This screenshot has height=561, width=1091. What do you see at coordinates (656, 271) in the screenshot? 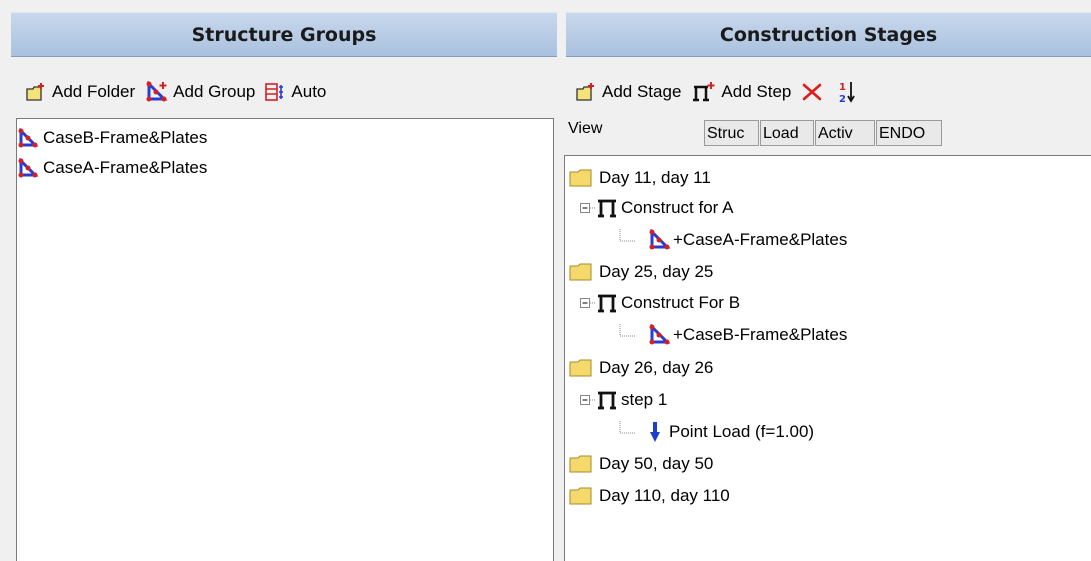
I see `stage-label: Day 25, day 25` at bounding box center [656, 271].